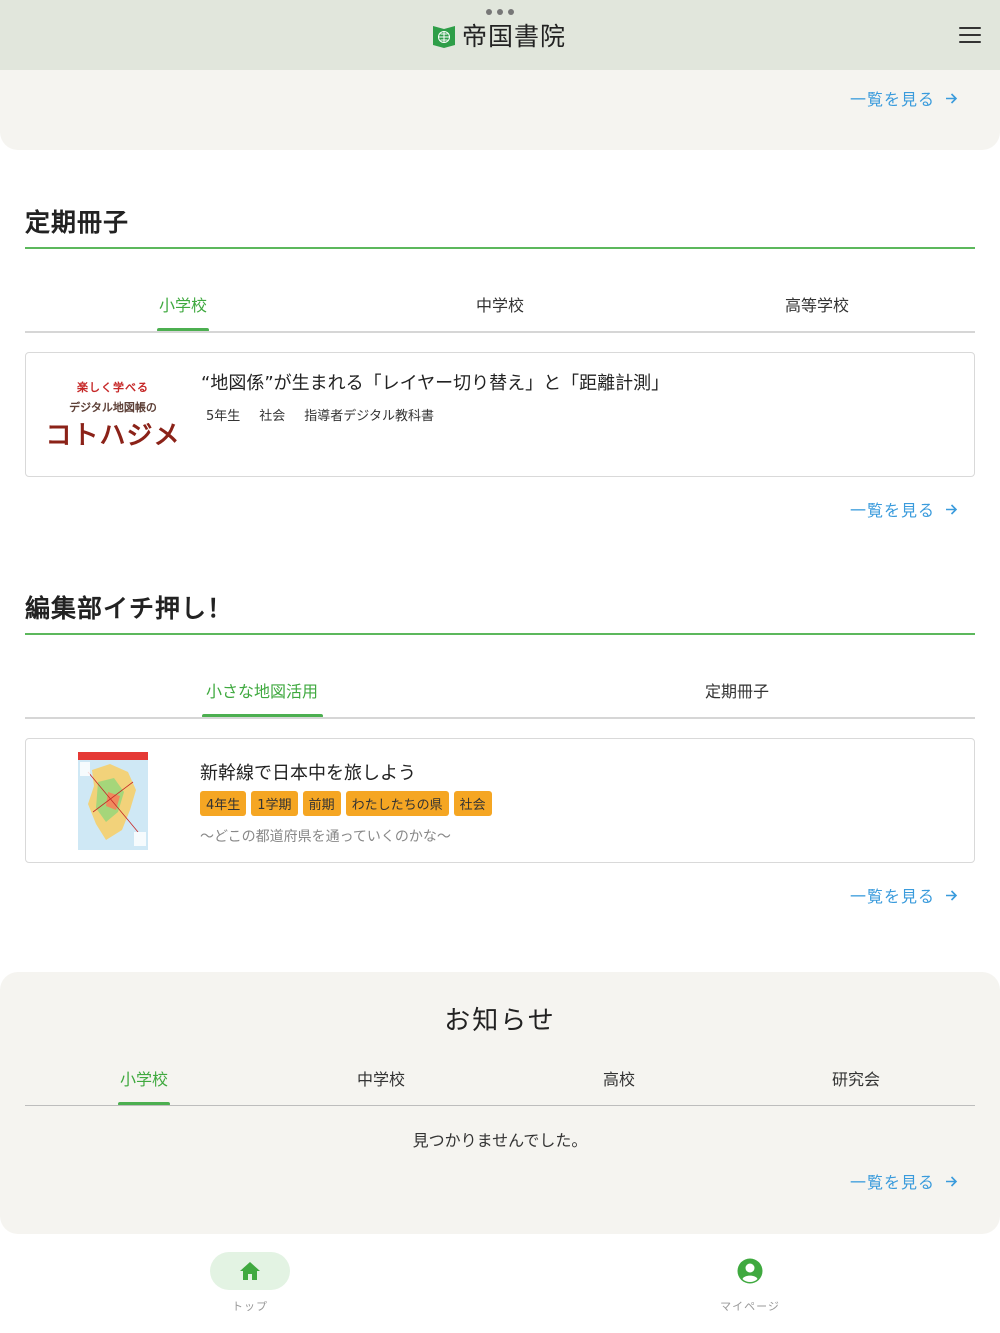 This screenshot has width=1000, height=1333. What do you see at coordinates (262, 690) in the screenshot?
I see `tab-chiisana-chizu: 小さな地図活用` at bounding box center [262, 690].